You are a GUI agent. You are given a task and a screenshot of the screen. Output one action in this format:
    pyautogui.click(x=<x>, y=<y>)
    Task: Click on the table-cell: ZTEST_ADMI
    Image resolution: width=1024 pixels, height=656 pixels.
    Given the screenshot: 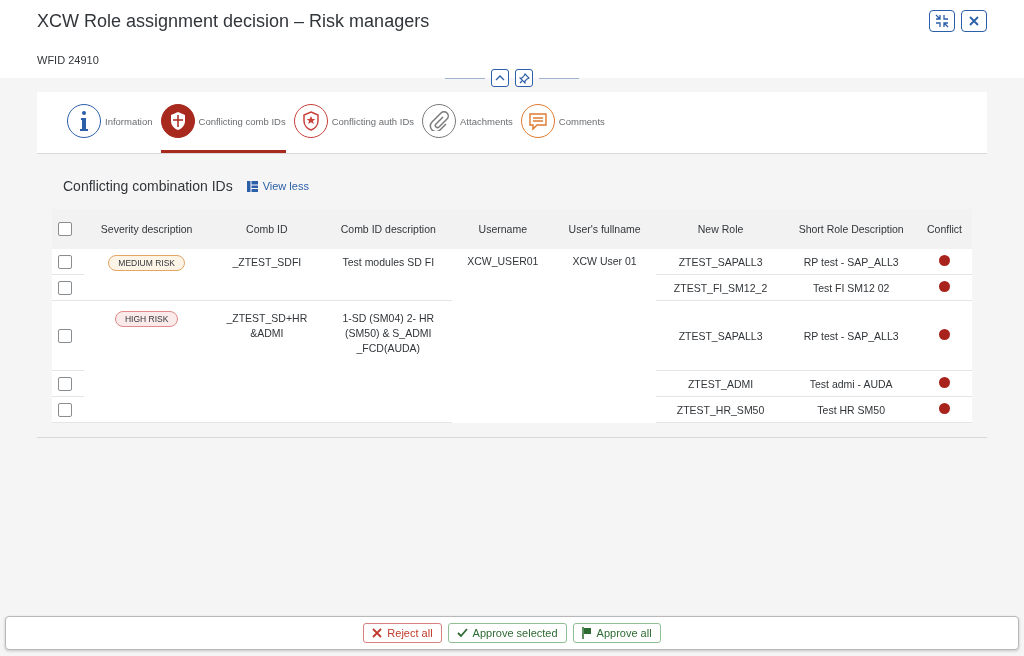 What is the action you would take?
    pyautogui.click(x=720, y=383)
    